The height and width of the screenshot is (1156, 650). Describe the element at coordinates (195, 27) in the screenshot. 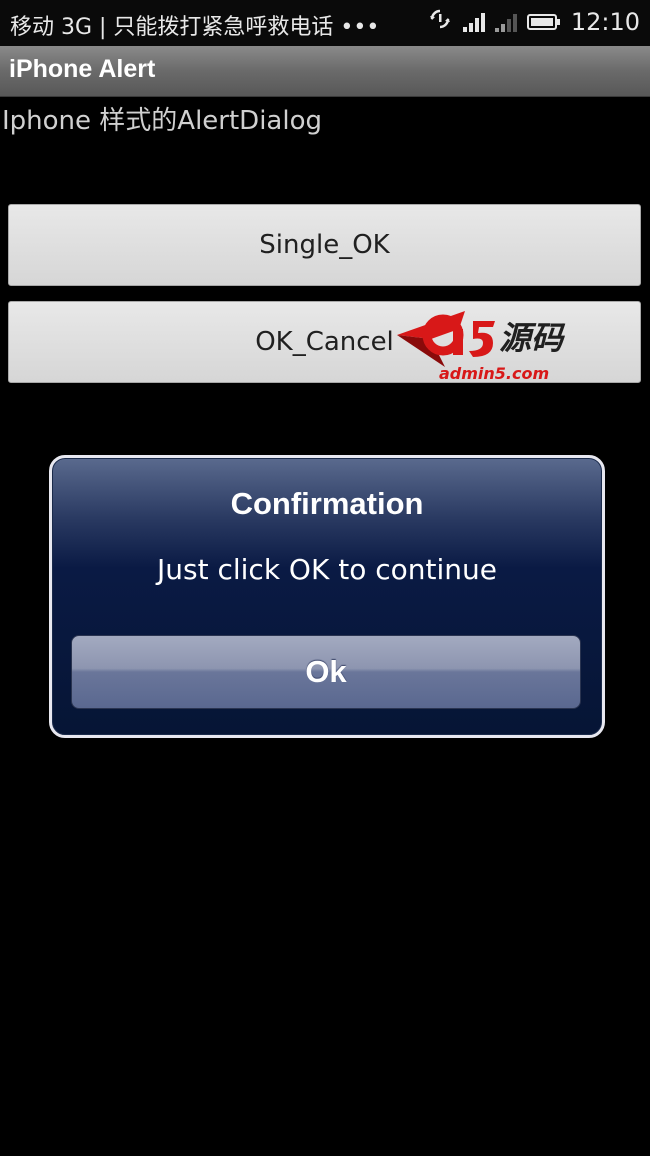

I see `carrier-status-text: 移动 3G | 只能拨打紧急呼救电话 •••` at that location.